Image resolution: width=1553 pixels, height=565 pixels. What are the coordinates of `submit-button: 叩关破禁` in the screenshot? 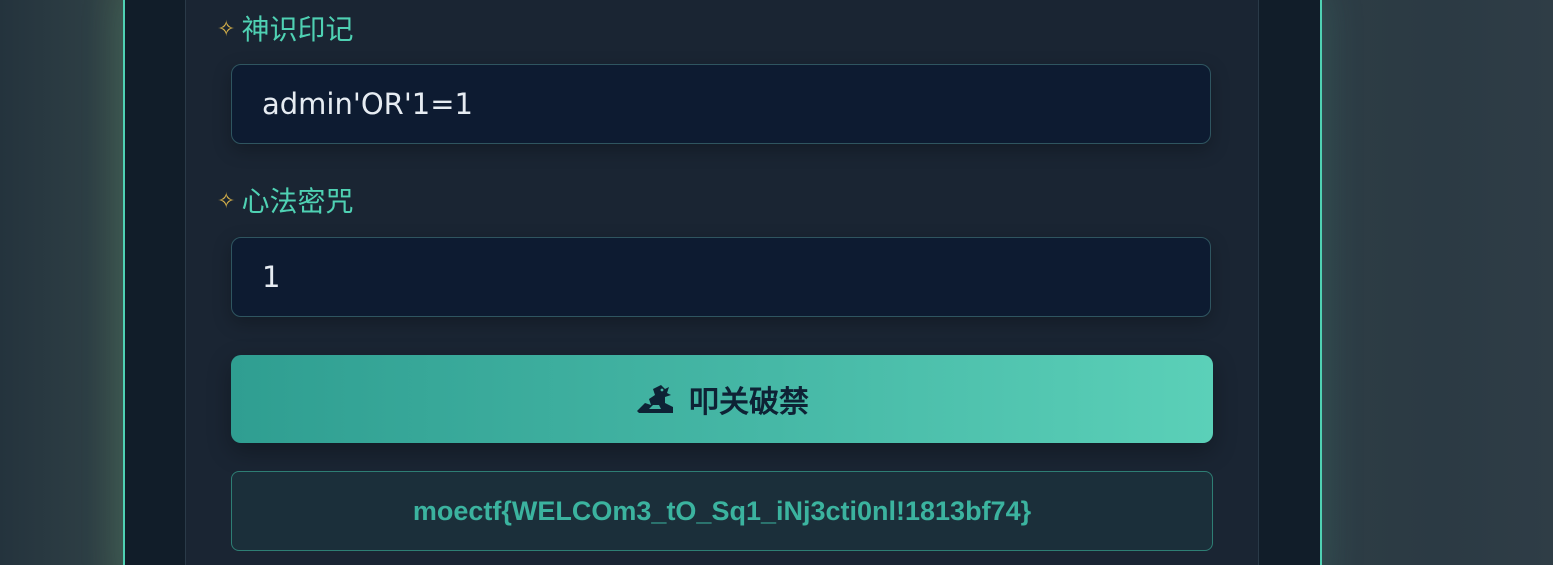 It's located at (722, 399).